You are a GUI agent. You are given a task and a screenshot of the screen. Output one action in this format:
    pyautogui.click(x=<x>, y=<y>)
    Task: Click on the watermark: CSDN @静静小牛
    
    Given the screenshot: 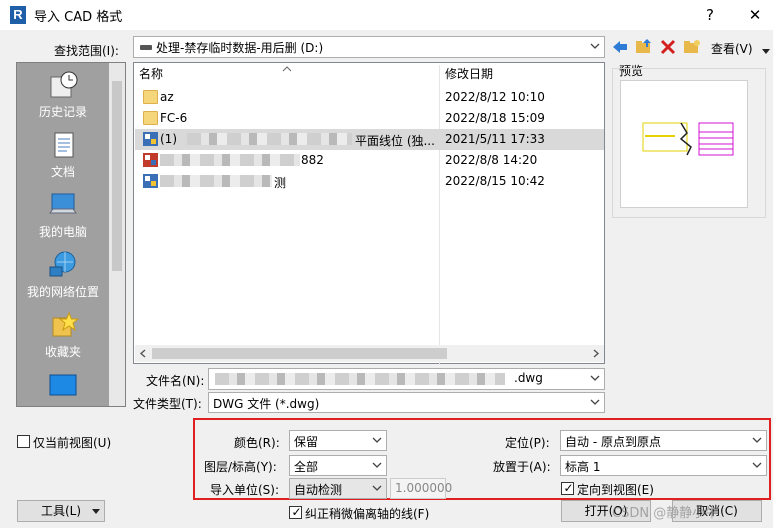 What is the action you would take?
    pyautogui.click(x=665, y=513)
    